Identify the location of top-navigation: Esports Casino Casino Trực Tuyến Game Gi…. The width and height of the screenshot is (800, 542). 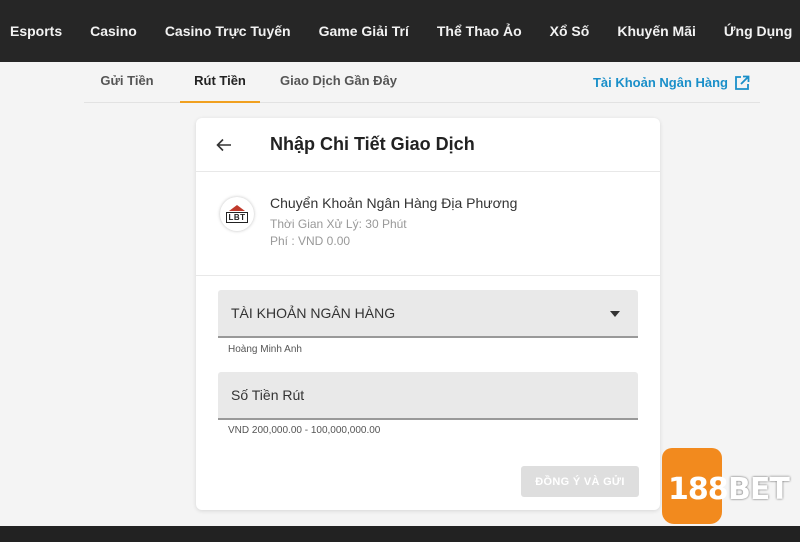
(400, 31).